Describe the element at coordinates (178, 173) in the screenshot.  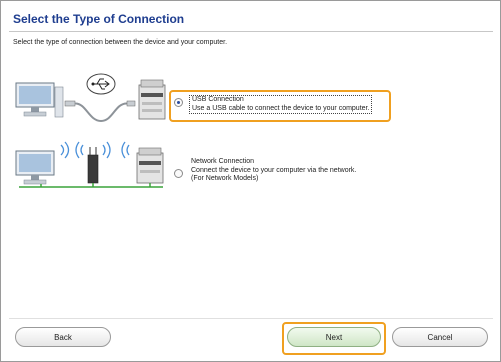
I see `network-connection-radio` at that location.